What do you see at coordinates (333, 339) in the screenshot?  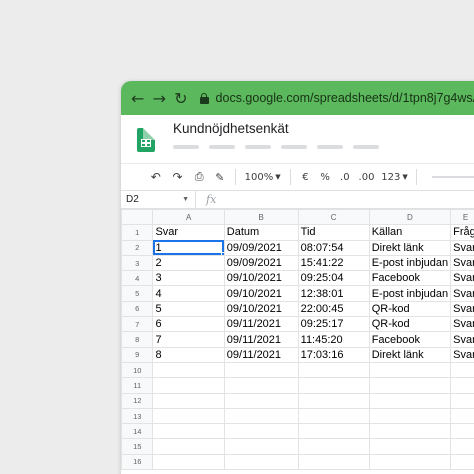 I see `cell: 11:45:20` at bounding box center [333, 339].